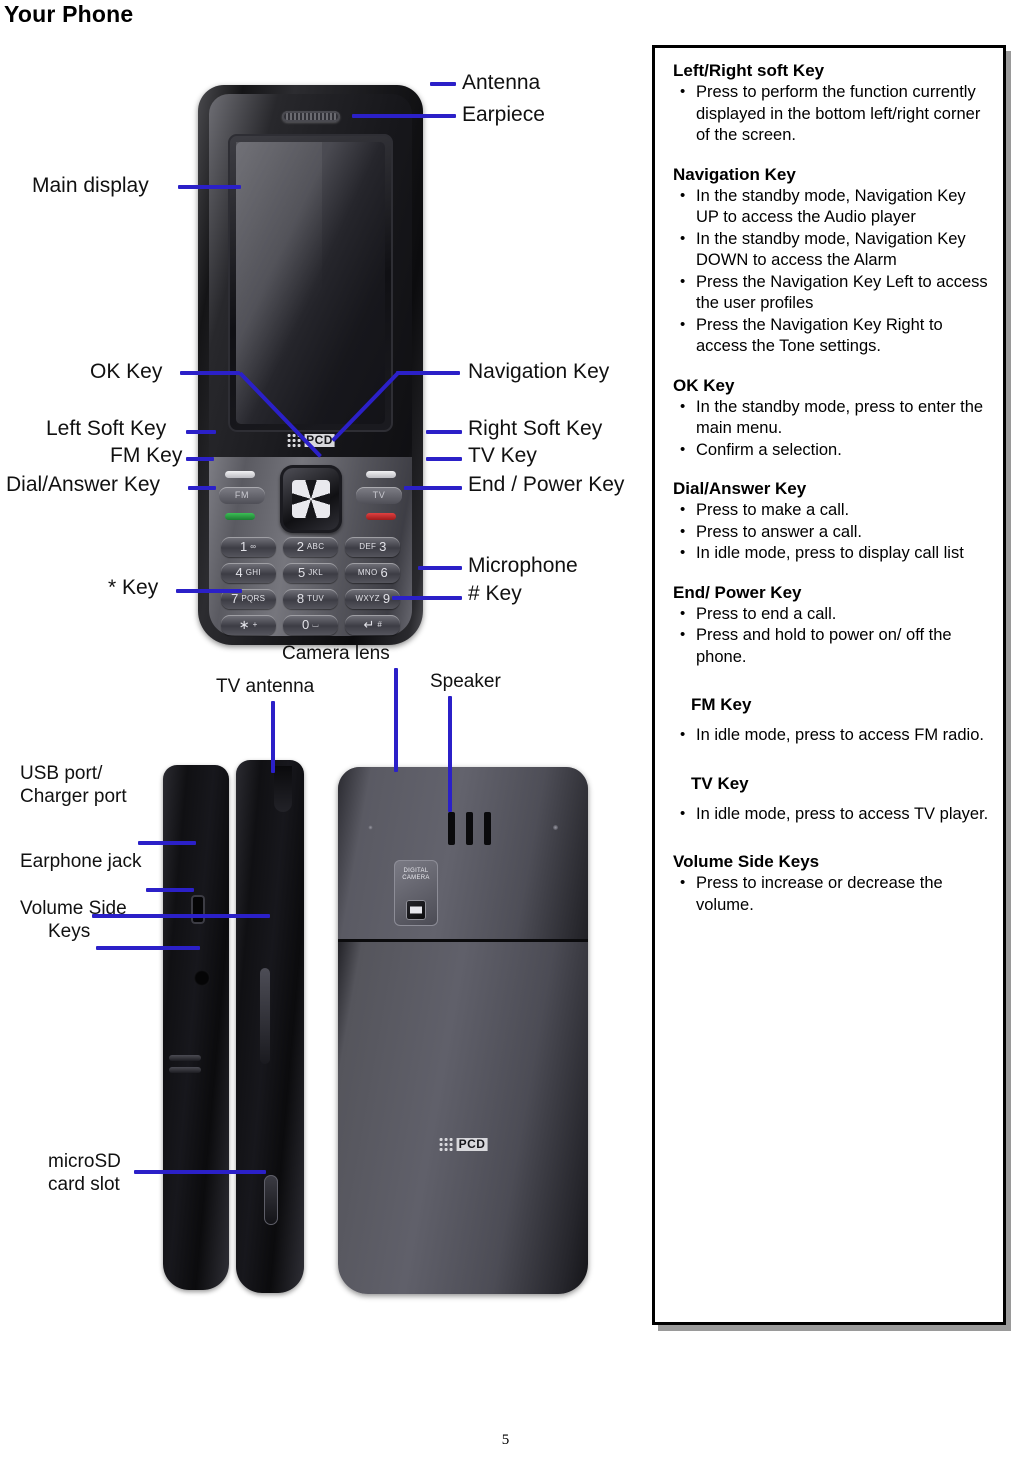 The width and height of the screenshot is (1011, 1463). What do you see at coordinates (310, 283) in the screenshot?
I see `main-display-screen` at bounding box center [310, 283].